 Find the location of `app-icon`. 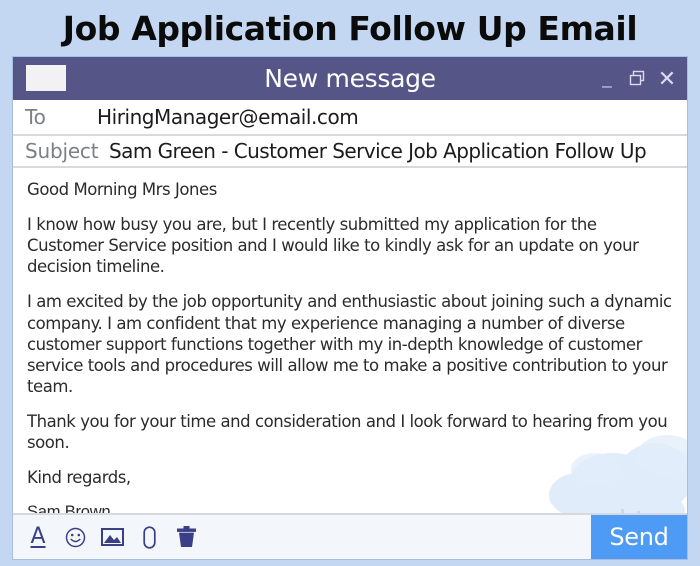

app-icon is located at coordinates (46, 78).